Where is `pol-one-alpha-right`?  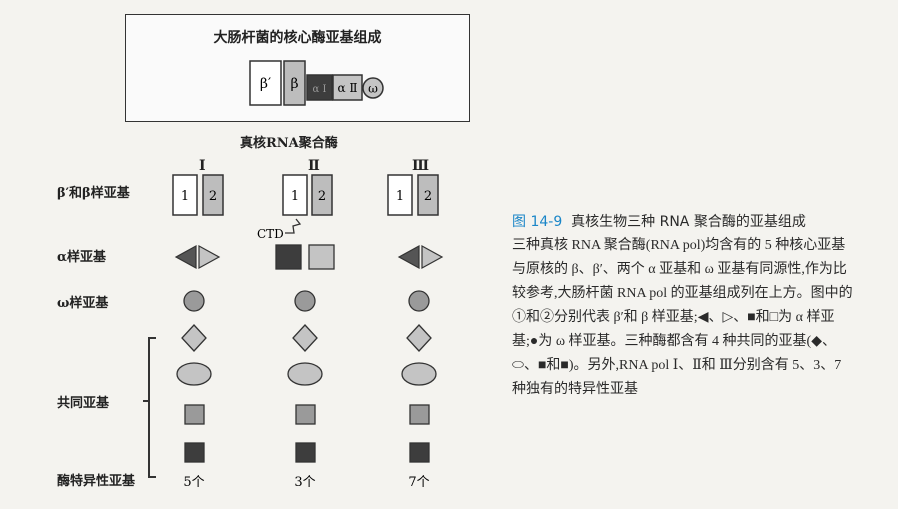
pol-one-alpha-right is located at coordinates (209, 257).